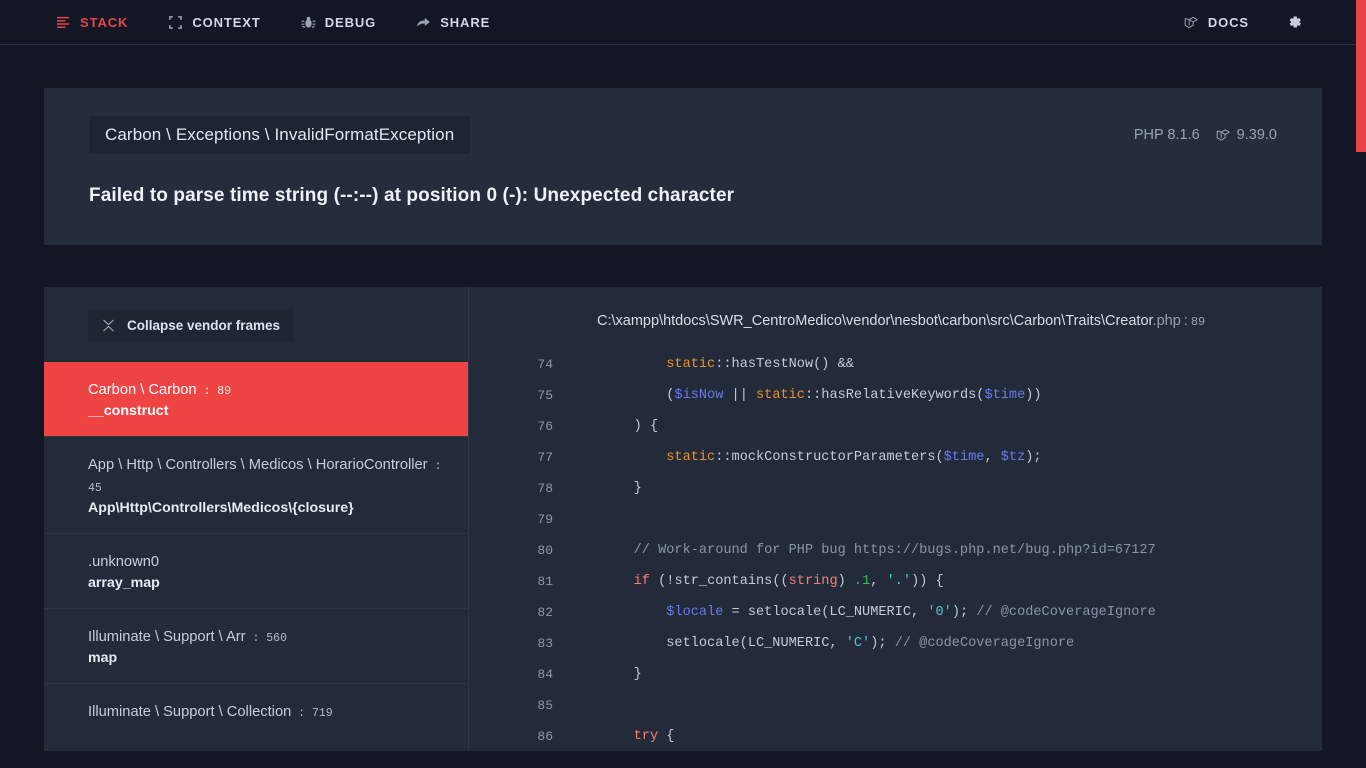 This screenshot has width=1366, height=768. I want to click on nav-tab-context: CONTEXT, so click(214, 22).